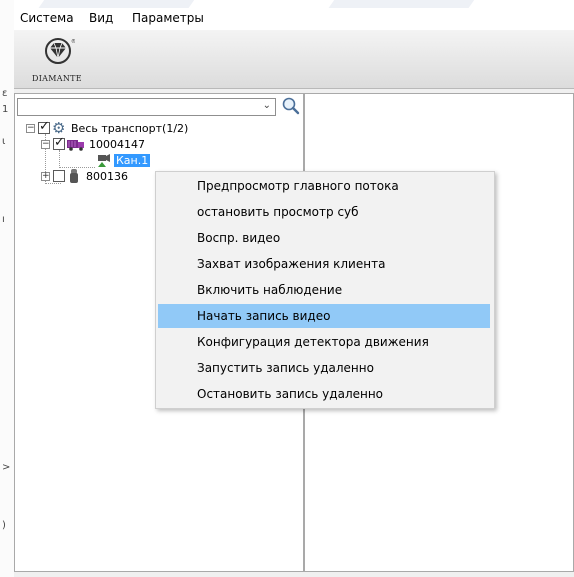 Image resolution: width=574 pixels, height=577 pixels. Describe the element at coordinates (130, 128) in the screenshot. I see `tree-node-label: Весь транспорт(1/2)` at that location.